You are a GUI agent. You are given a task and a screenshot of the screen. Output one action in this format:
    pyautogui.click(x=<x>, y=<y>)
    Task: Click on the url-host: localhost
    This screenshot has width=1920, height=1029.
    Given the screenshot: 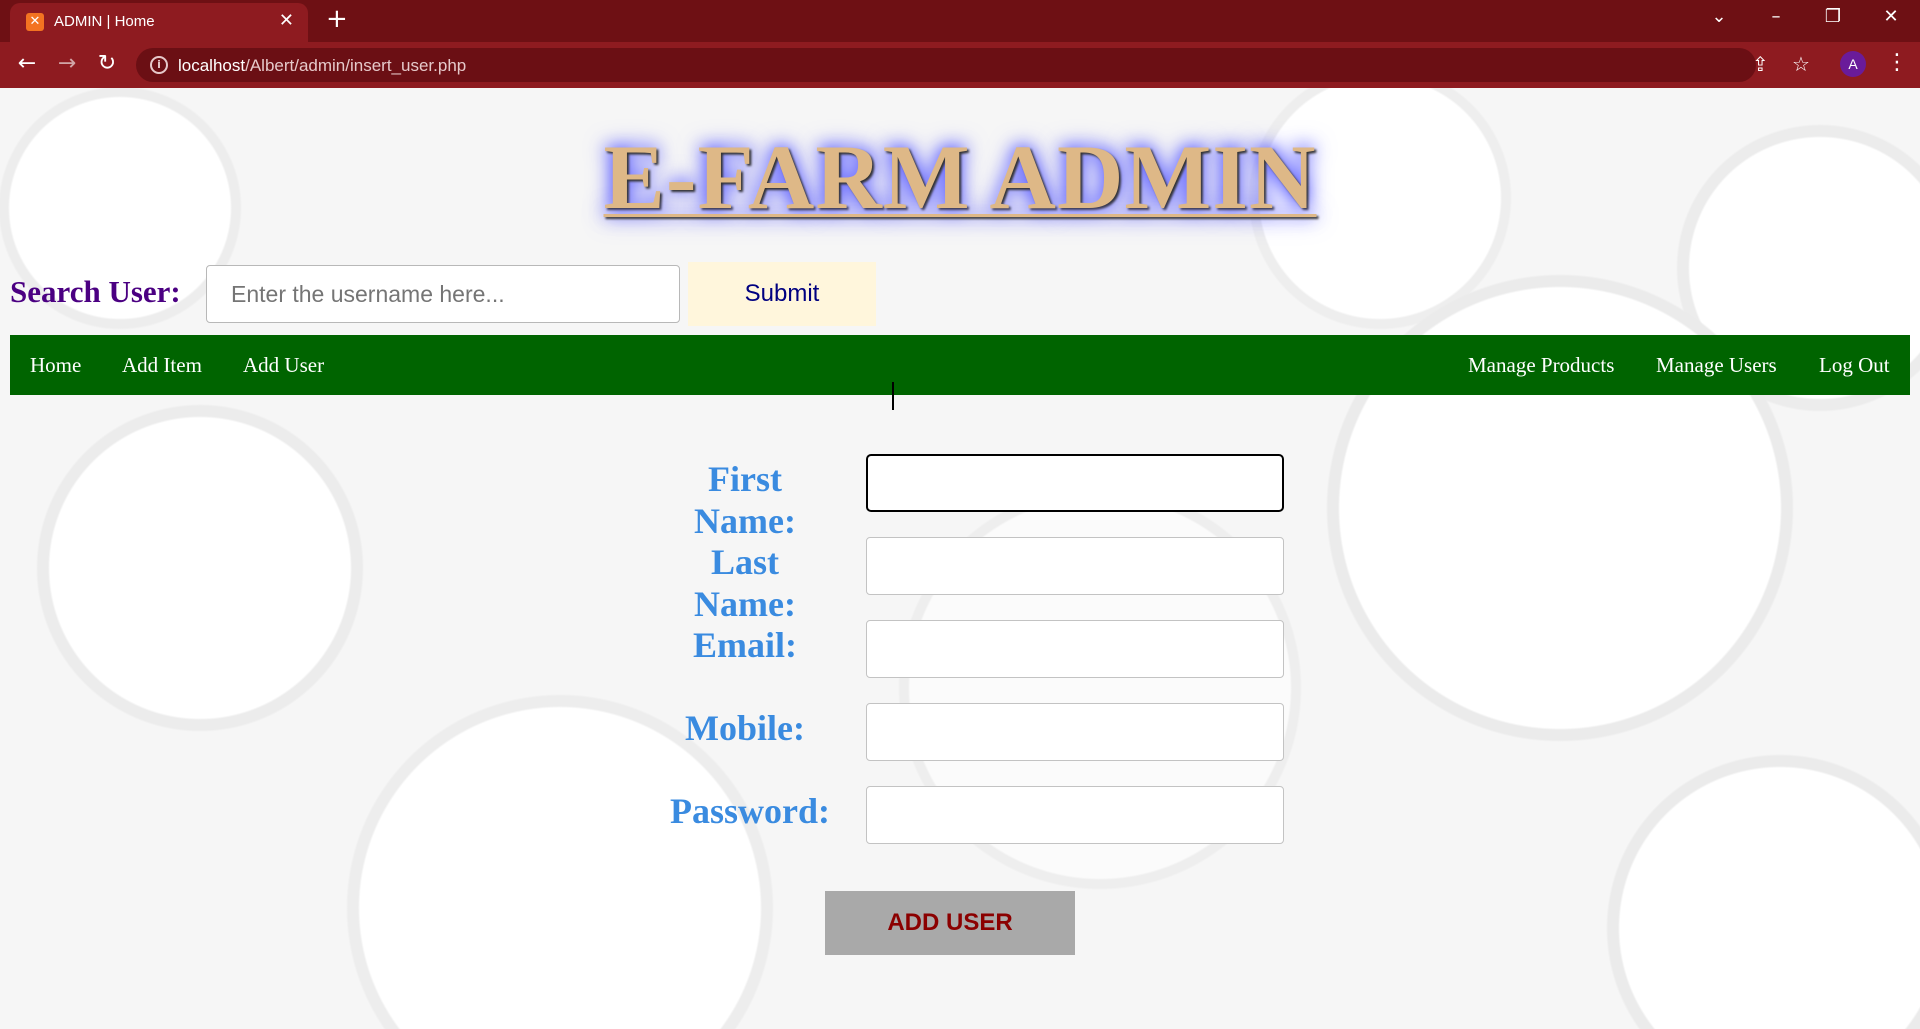 What is the action you would take?
    pyautogui.click(x=212, y=65)
    